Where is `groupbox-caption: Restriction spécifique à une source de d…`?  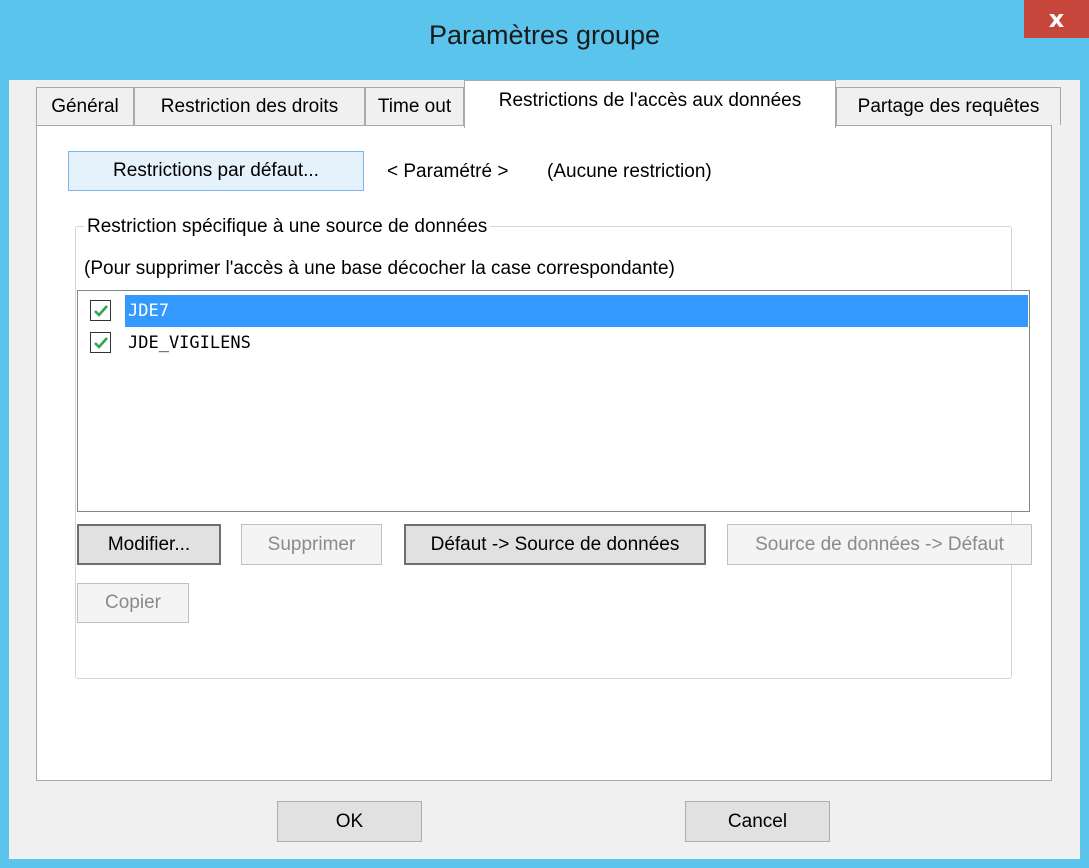
groupbox-caption: Restriction spécifique à une source de d… is located at coordinates (287, 227).